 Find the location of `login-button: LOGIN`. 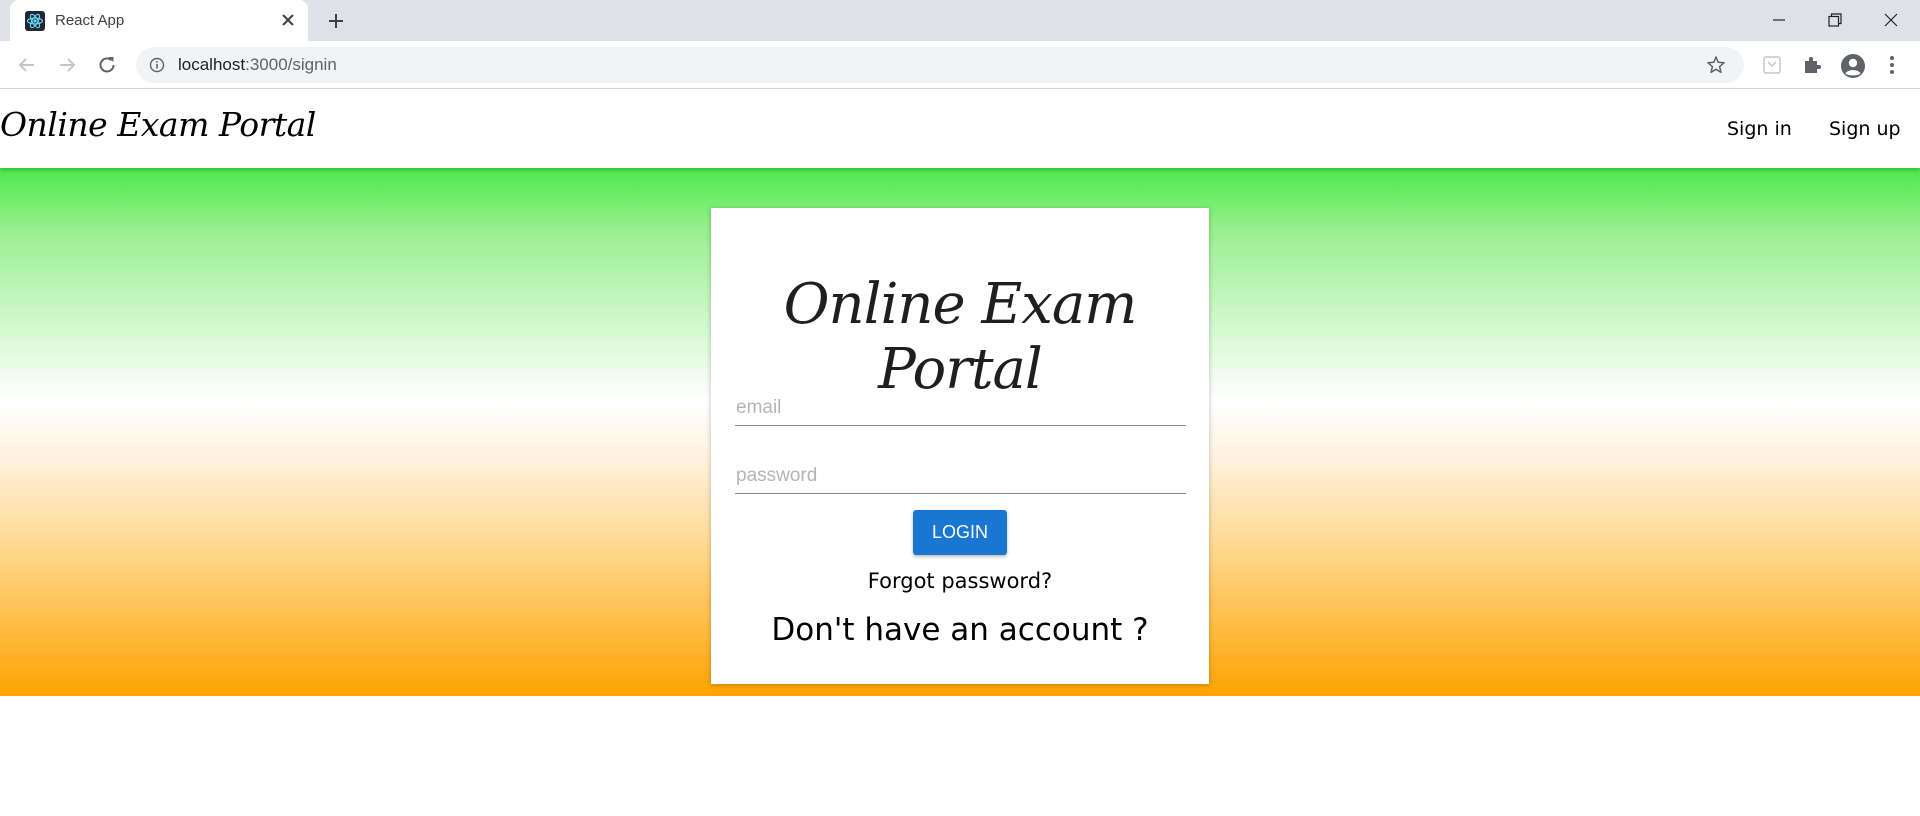

login-button: LOGIN is located at coordinates (960, 532).